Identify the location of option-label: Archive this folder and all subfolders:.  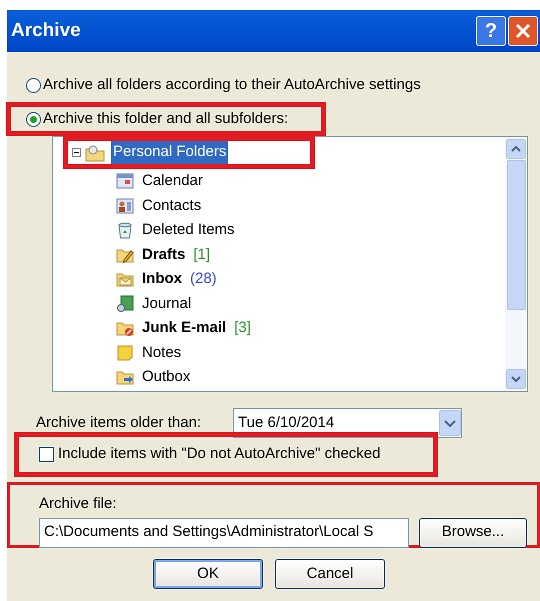
(165, 118).